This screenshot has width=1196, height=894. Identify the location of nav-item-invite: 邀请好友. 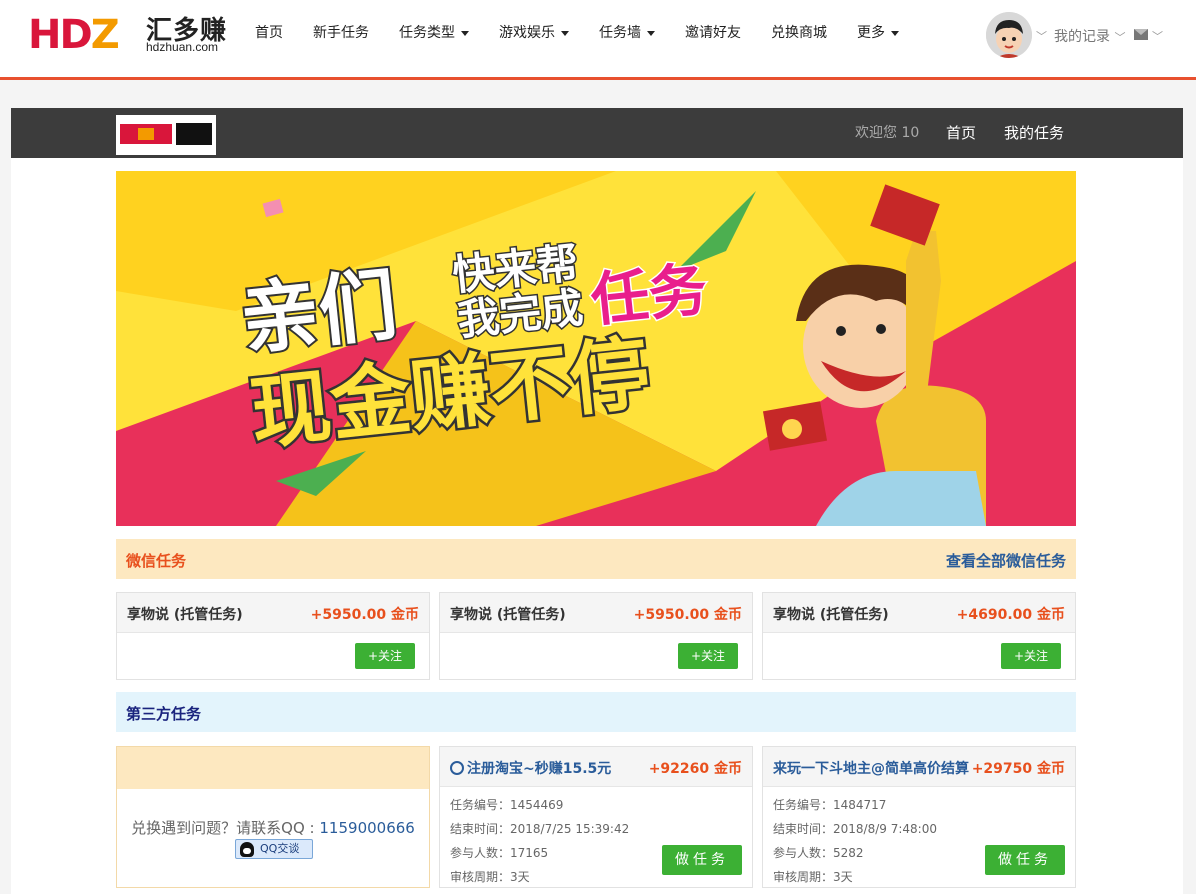
(713, 33).